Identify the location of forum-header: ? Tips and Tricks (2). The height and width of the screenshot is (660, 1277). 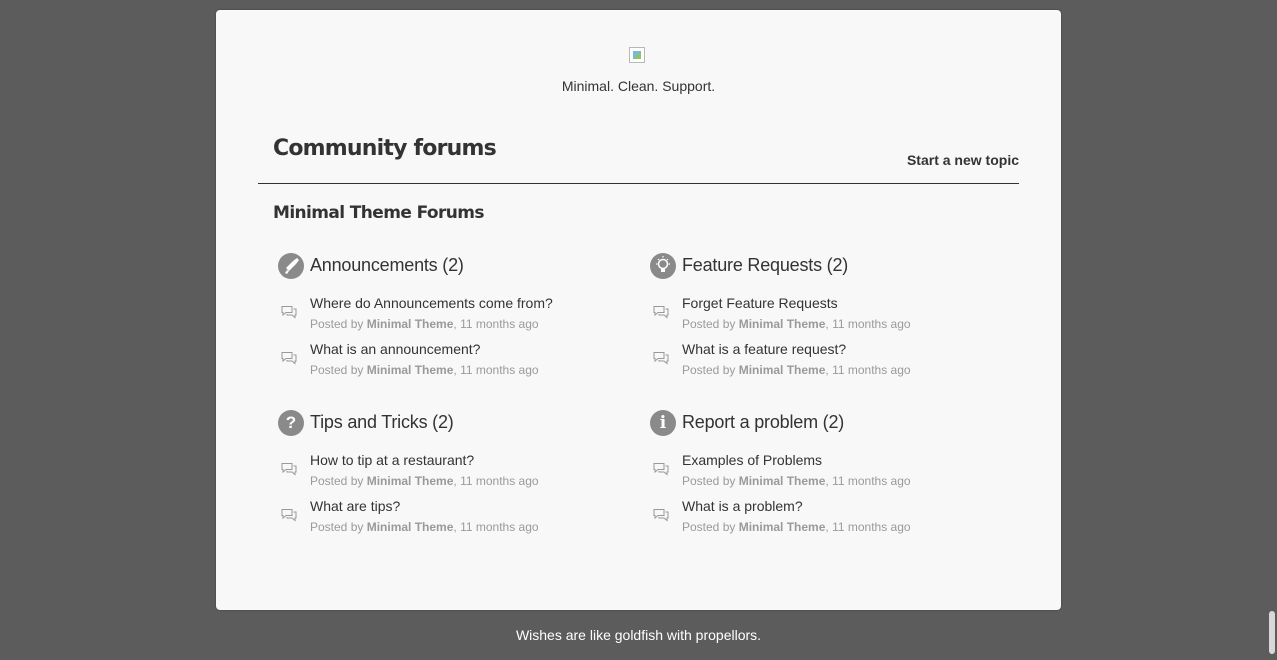
(448, 423).